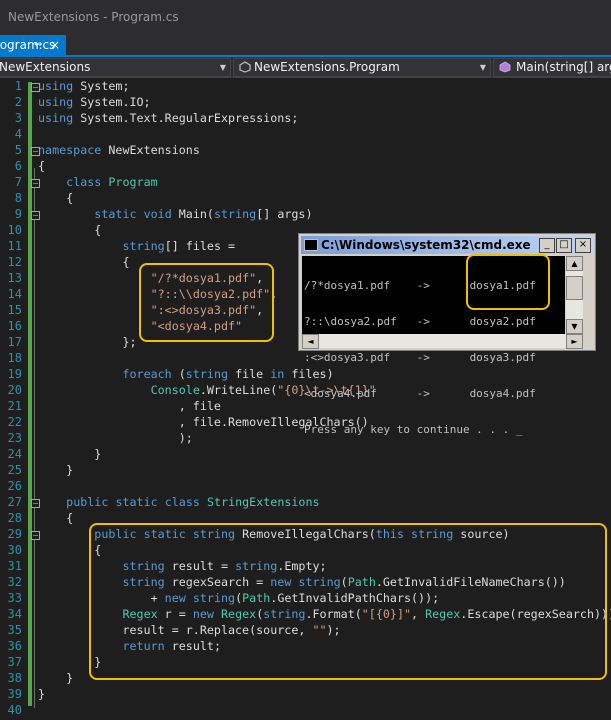 This screenshot has height=720, width=611. What do you see at coordinates (129, 646) in the screenshot?
I see `code-line: return result;` at bounding box center [129, 646].